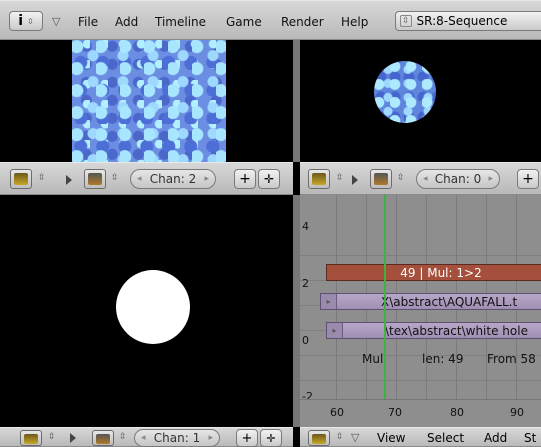  Describe the element at coordinates (305, 340) in the screenshot. I see `y-tick-0: 0` at that location.